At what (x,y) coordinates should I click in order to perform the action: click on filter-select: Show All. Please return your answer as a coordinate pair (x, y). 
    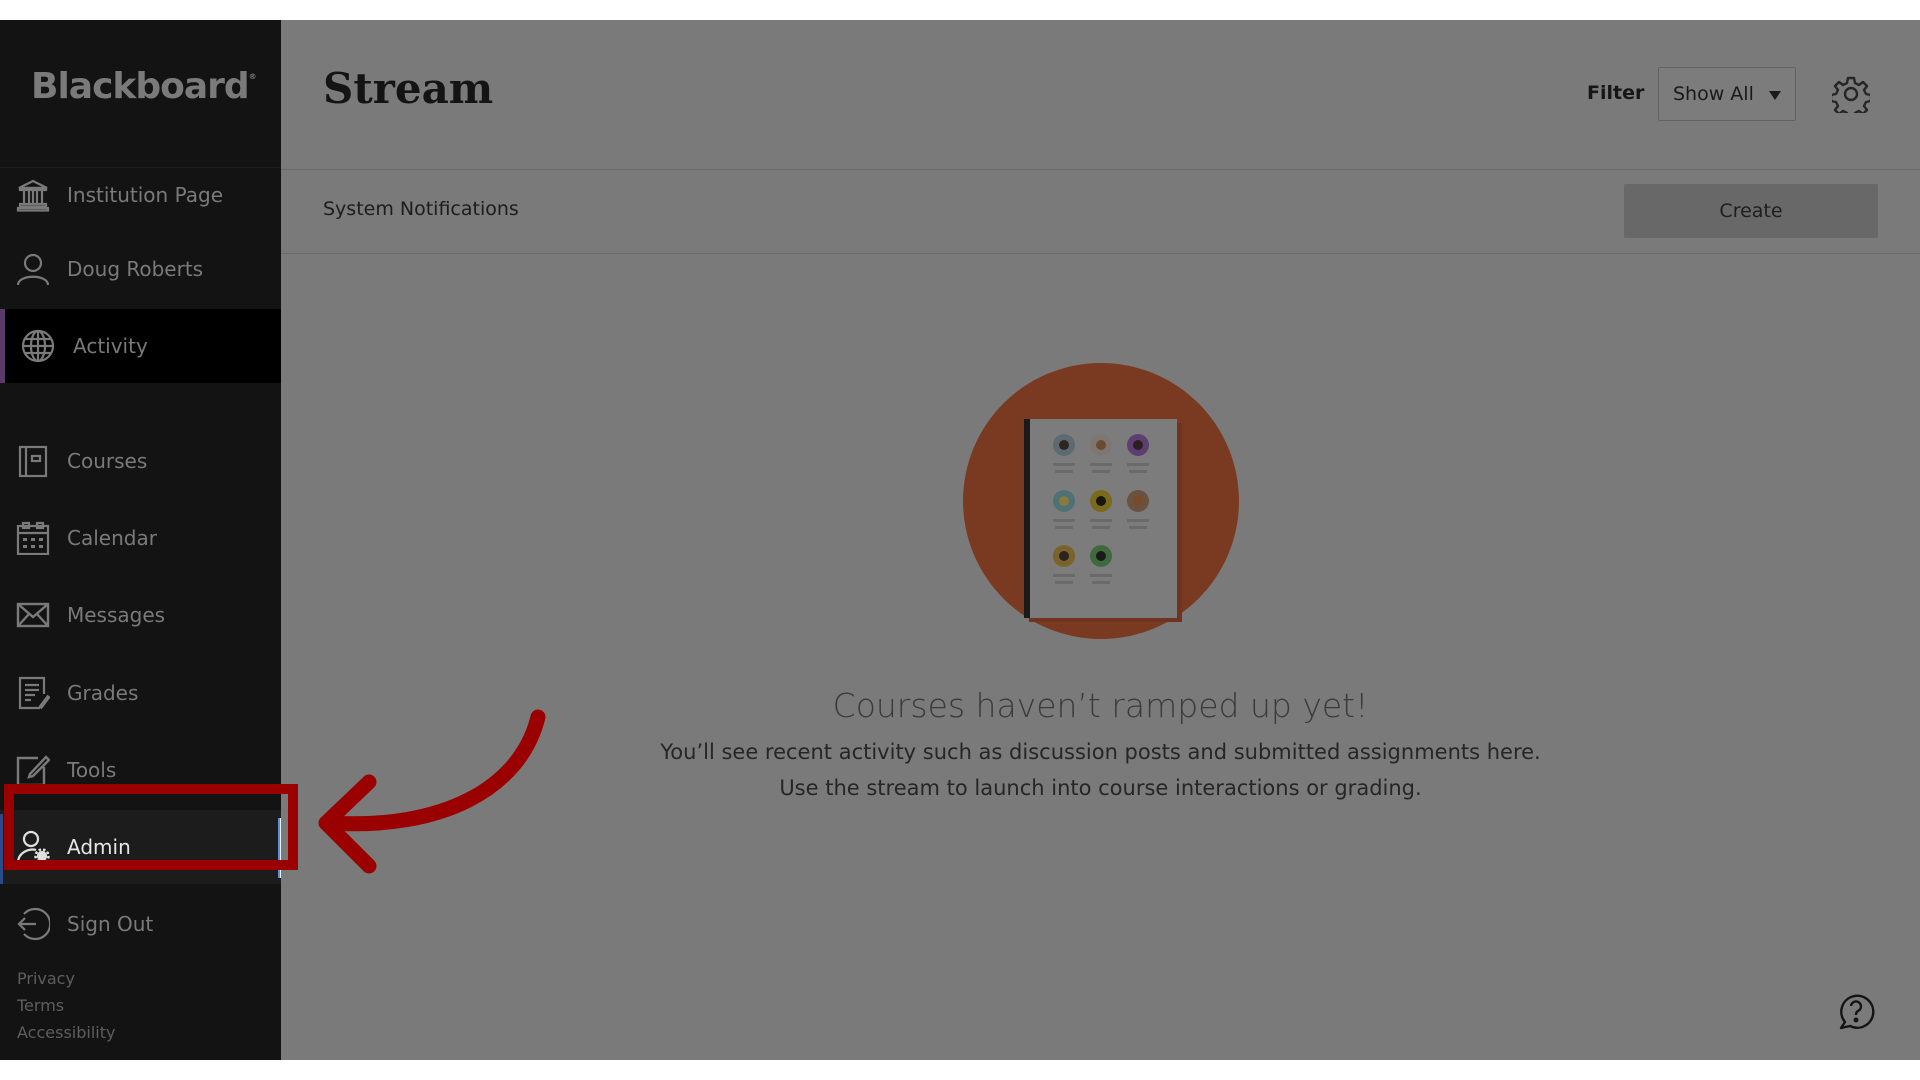
    Looking at the image, I should click on (1727, 94).